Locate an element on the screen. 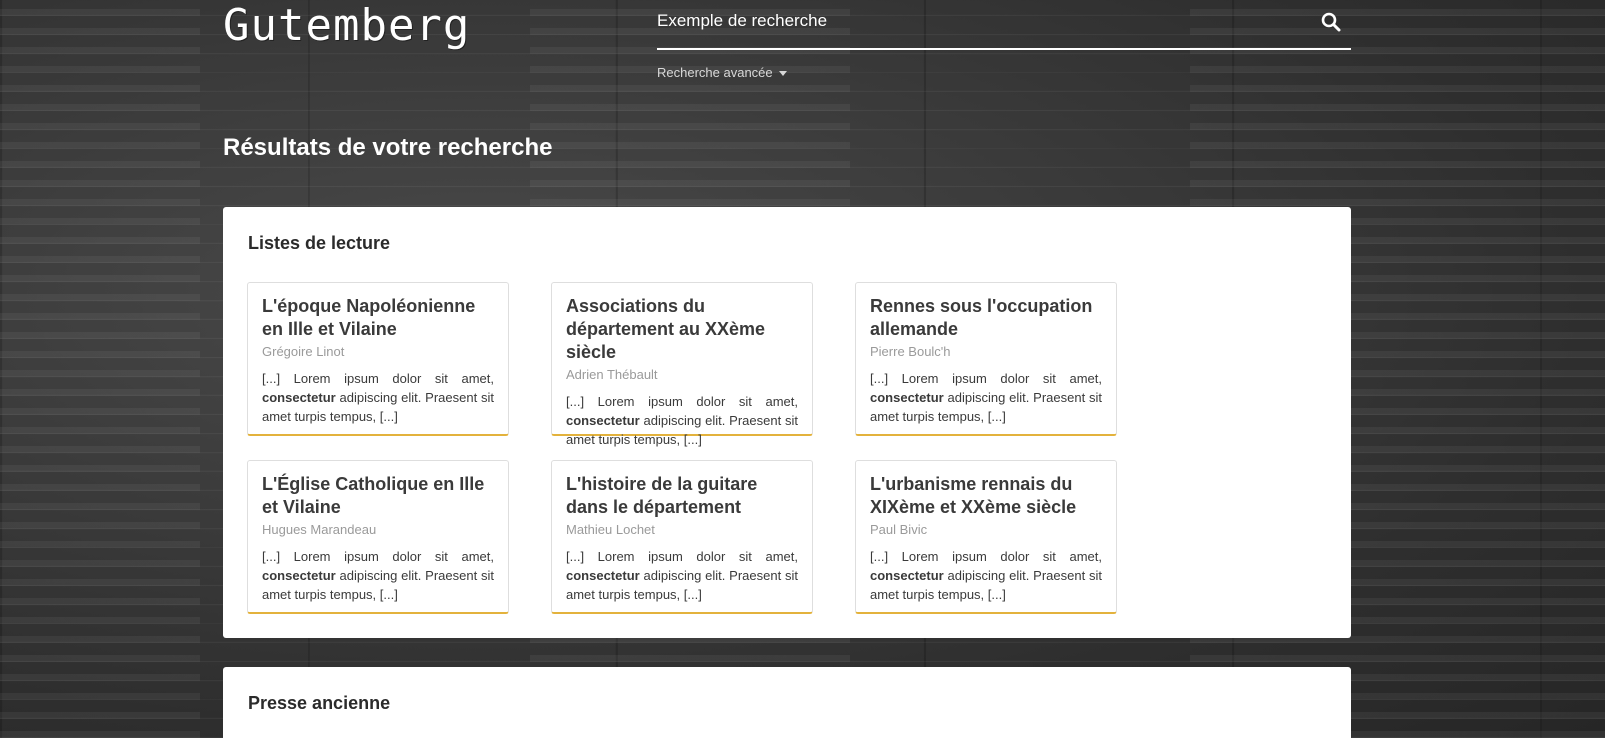 This screenshot has height=738, width=1605. advanced-search-toggle: Recherche avancée is located at coordinates (722, 72).